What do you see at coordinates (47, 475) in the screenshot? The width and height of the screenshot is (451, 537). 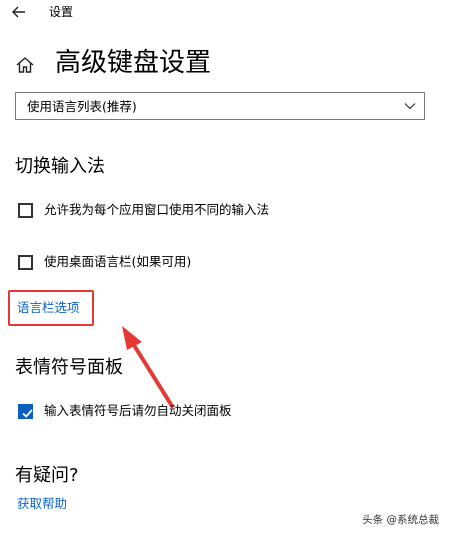 I see `help-heading: 有疑问?` at bounding box center [47, 475].